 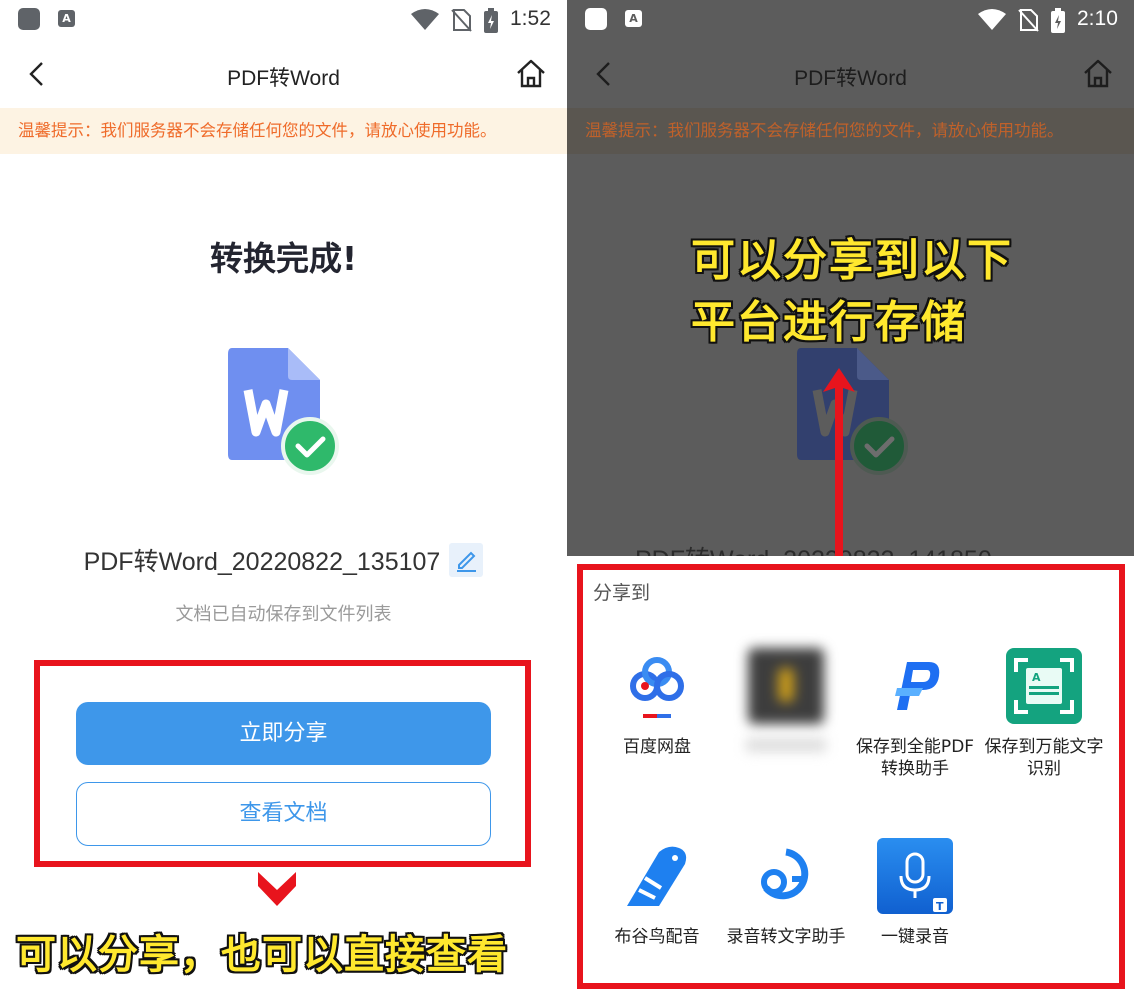 I want to click on share-target-one-tap-recording: T 一键录音, so click(x=915, y=893).